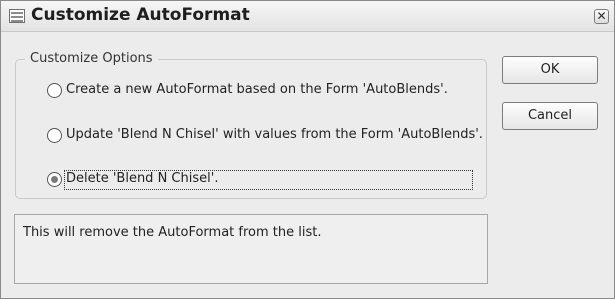 This screenshot has height=299, width=615. Describe the element at coordinates (307, 16) in the screenshot. I see `title-bar: Customize AutoFormat ✕` at that location.